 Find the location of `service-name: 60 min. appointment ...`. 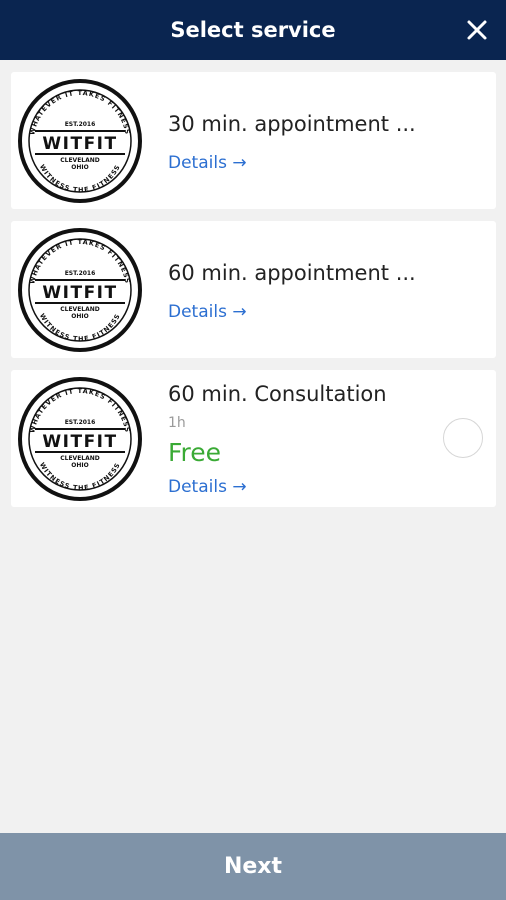

service-name: 60 min. appointment ... is located at coordinates (292, 273).